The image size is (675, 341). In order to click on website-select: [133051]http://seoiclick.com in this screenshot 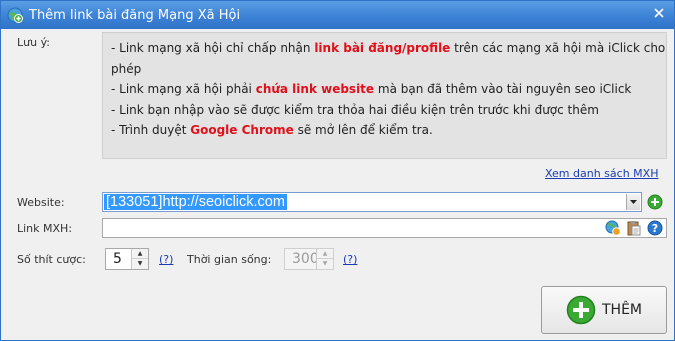, I will do `click(372, 202)`.